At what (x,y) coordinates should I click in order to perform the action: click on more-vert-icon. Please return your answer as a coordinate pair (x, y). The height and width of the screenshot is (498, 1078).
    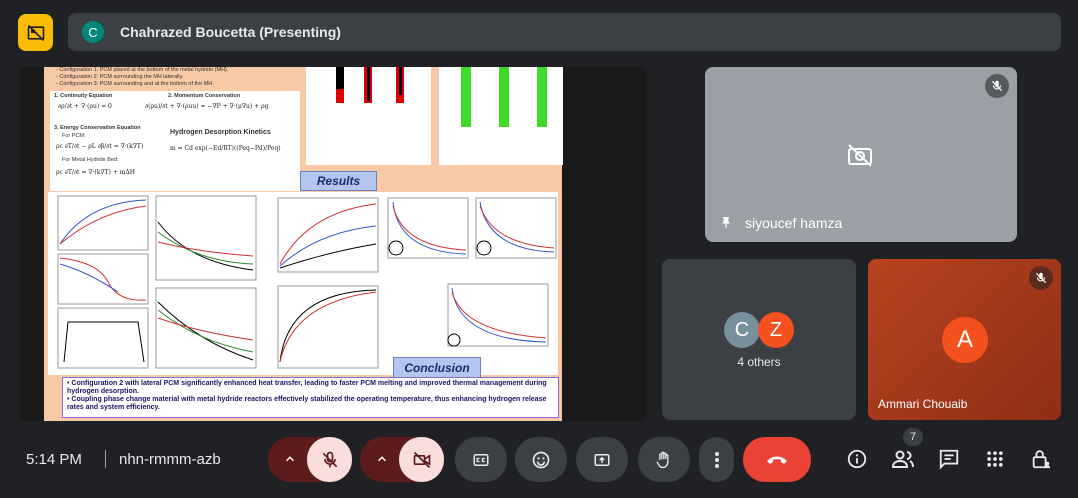
    Looking at the image, I should click on (716, 459).